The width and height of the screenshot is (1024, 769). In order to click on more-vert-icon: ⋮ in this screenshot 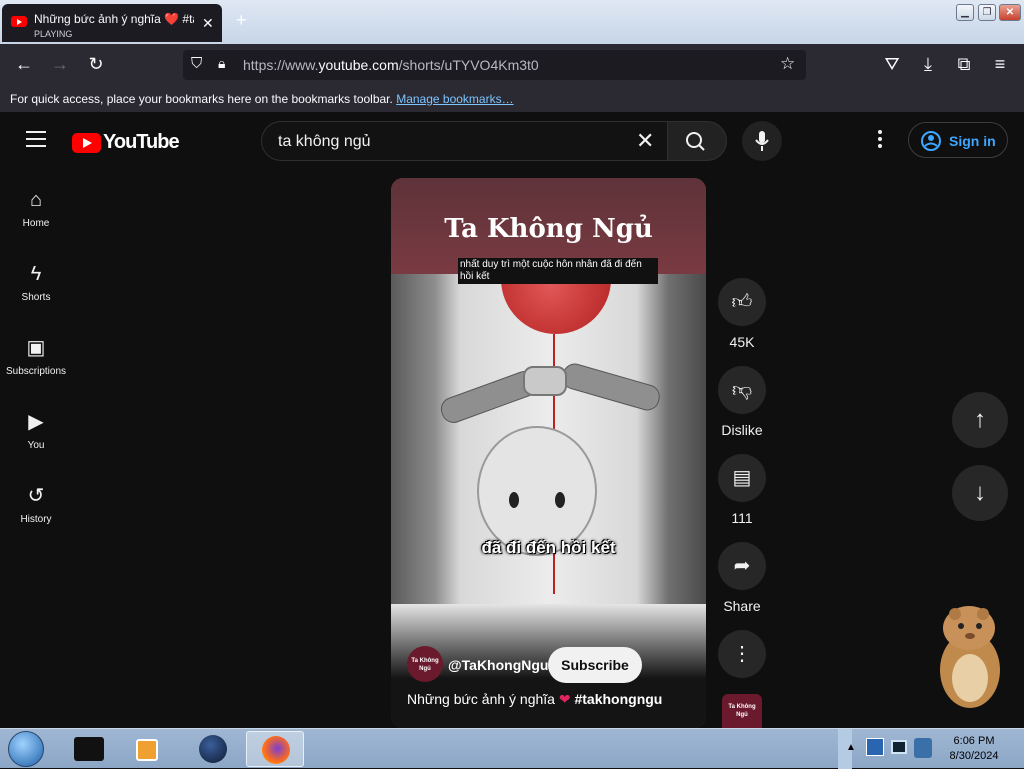, I will do `click(742, 654)`.